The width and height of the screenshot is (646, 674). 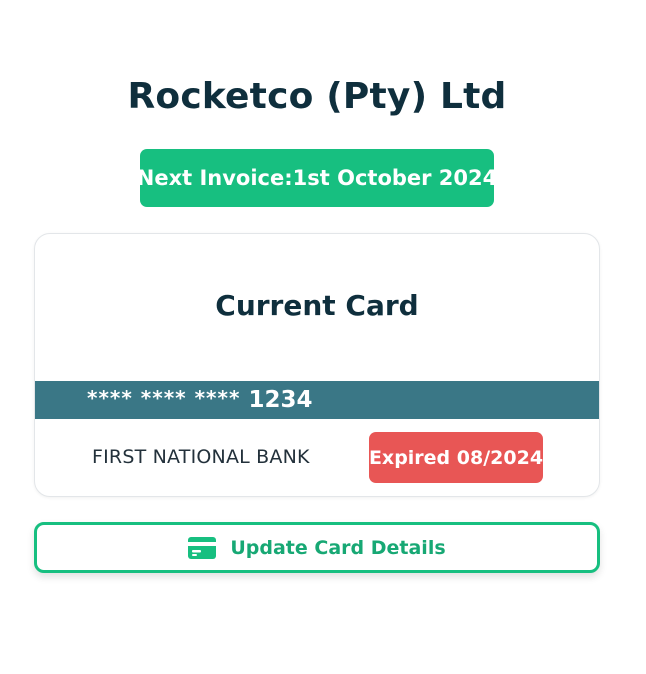 I want to click on update-card-details-button: Update Card Details, so click(x=317, y=547).